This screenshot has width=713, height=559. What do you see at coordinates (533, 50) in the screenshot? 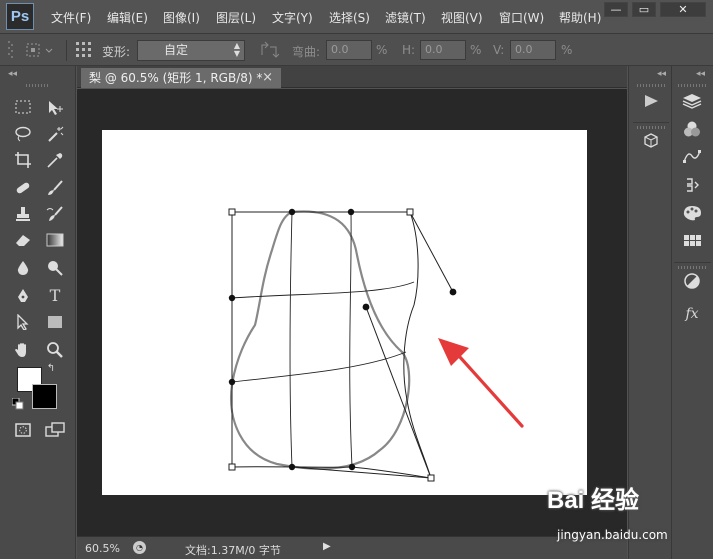
I see `v-input: 0.0` at bounding box center [533, 50].